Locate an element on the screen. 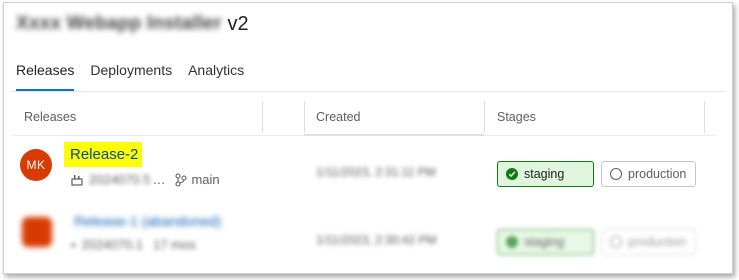  release-meta: 2024070.5 … main is located at coordinates (145, 179).